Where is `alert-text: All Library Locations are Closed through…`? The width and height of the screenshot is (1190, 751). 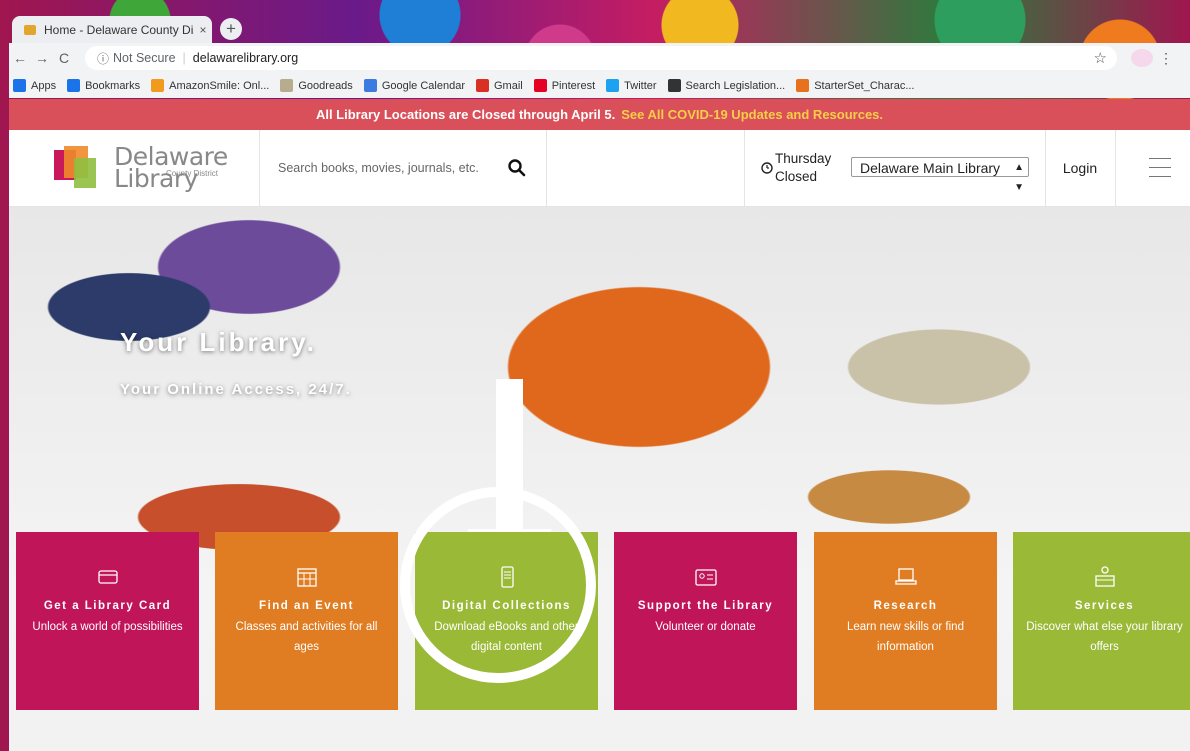
alert-text: All Library Locations are Closed through… is located at coordinates (465, 114).